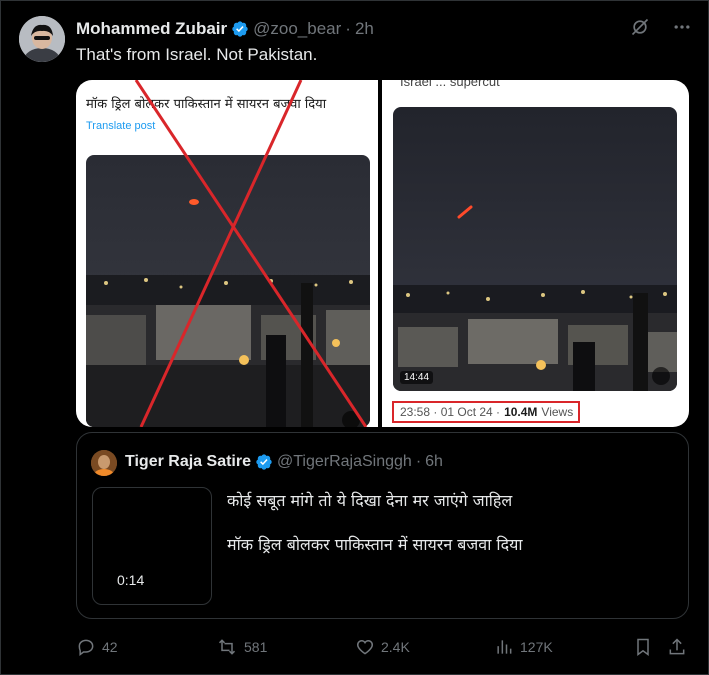 The image size is (709, 675). Describe the element at coordinates (151, 29) in the screenshot. I see `author-name: Mohammed Zubair` at that location.